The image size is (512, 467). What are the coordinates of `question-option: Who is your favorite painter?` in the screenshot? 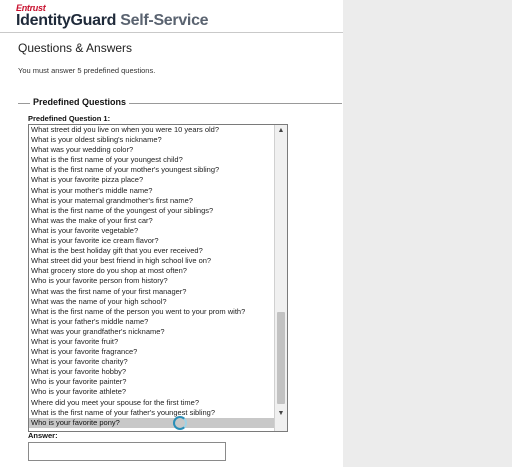 It's located at (151, 382).